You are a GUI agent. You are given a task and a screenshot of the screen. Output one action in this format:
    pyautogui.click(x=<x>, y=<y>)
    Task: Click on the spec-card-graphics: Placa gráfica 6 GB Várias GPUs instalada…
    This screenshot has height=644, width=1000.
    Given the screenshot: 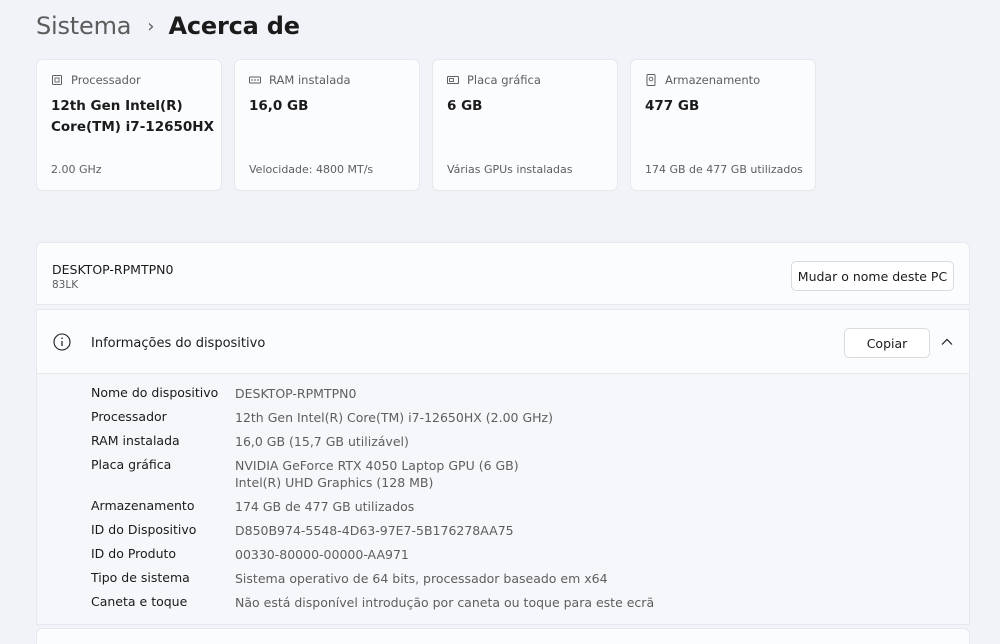 What is the action you would take?
    pyautogui.click(x=525, y=125)
    